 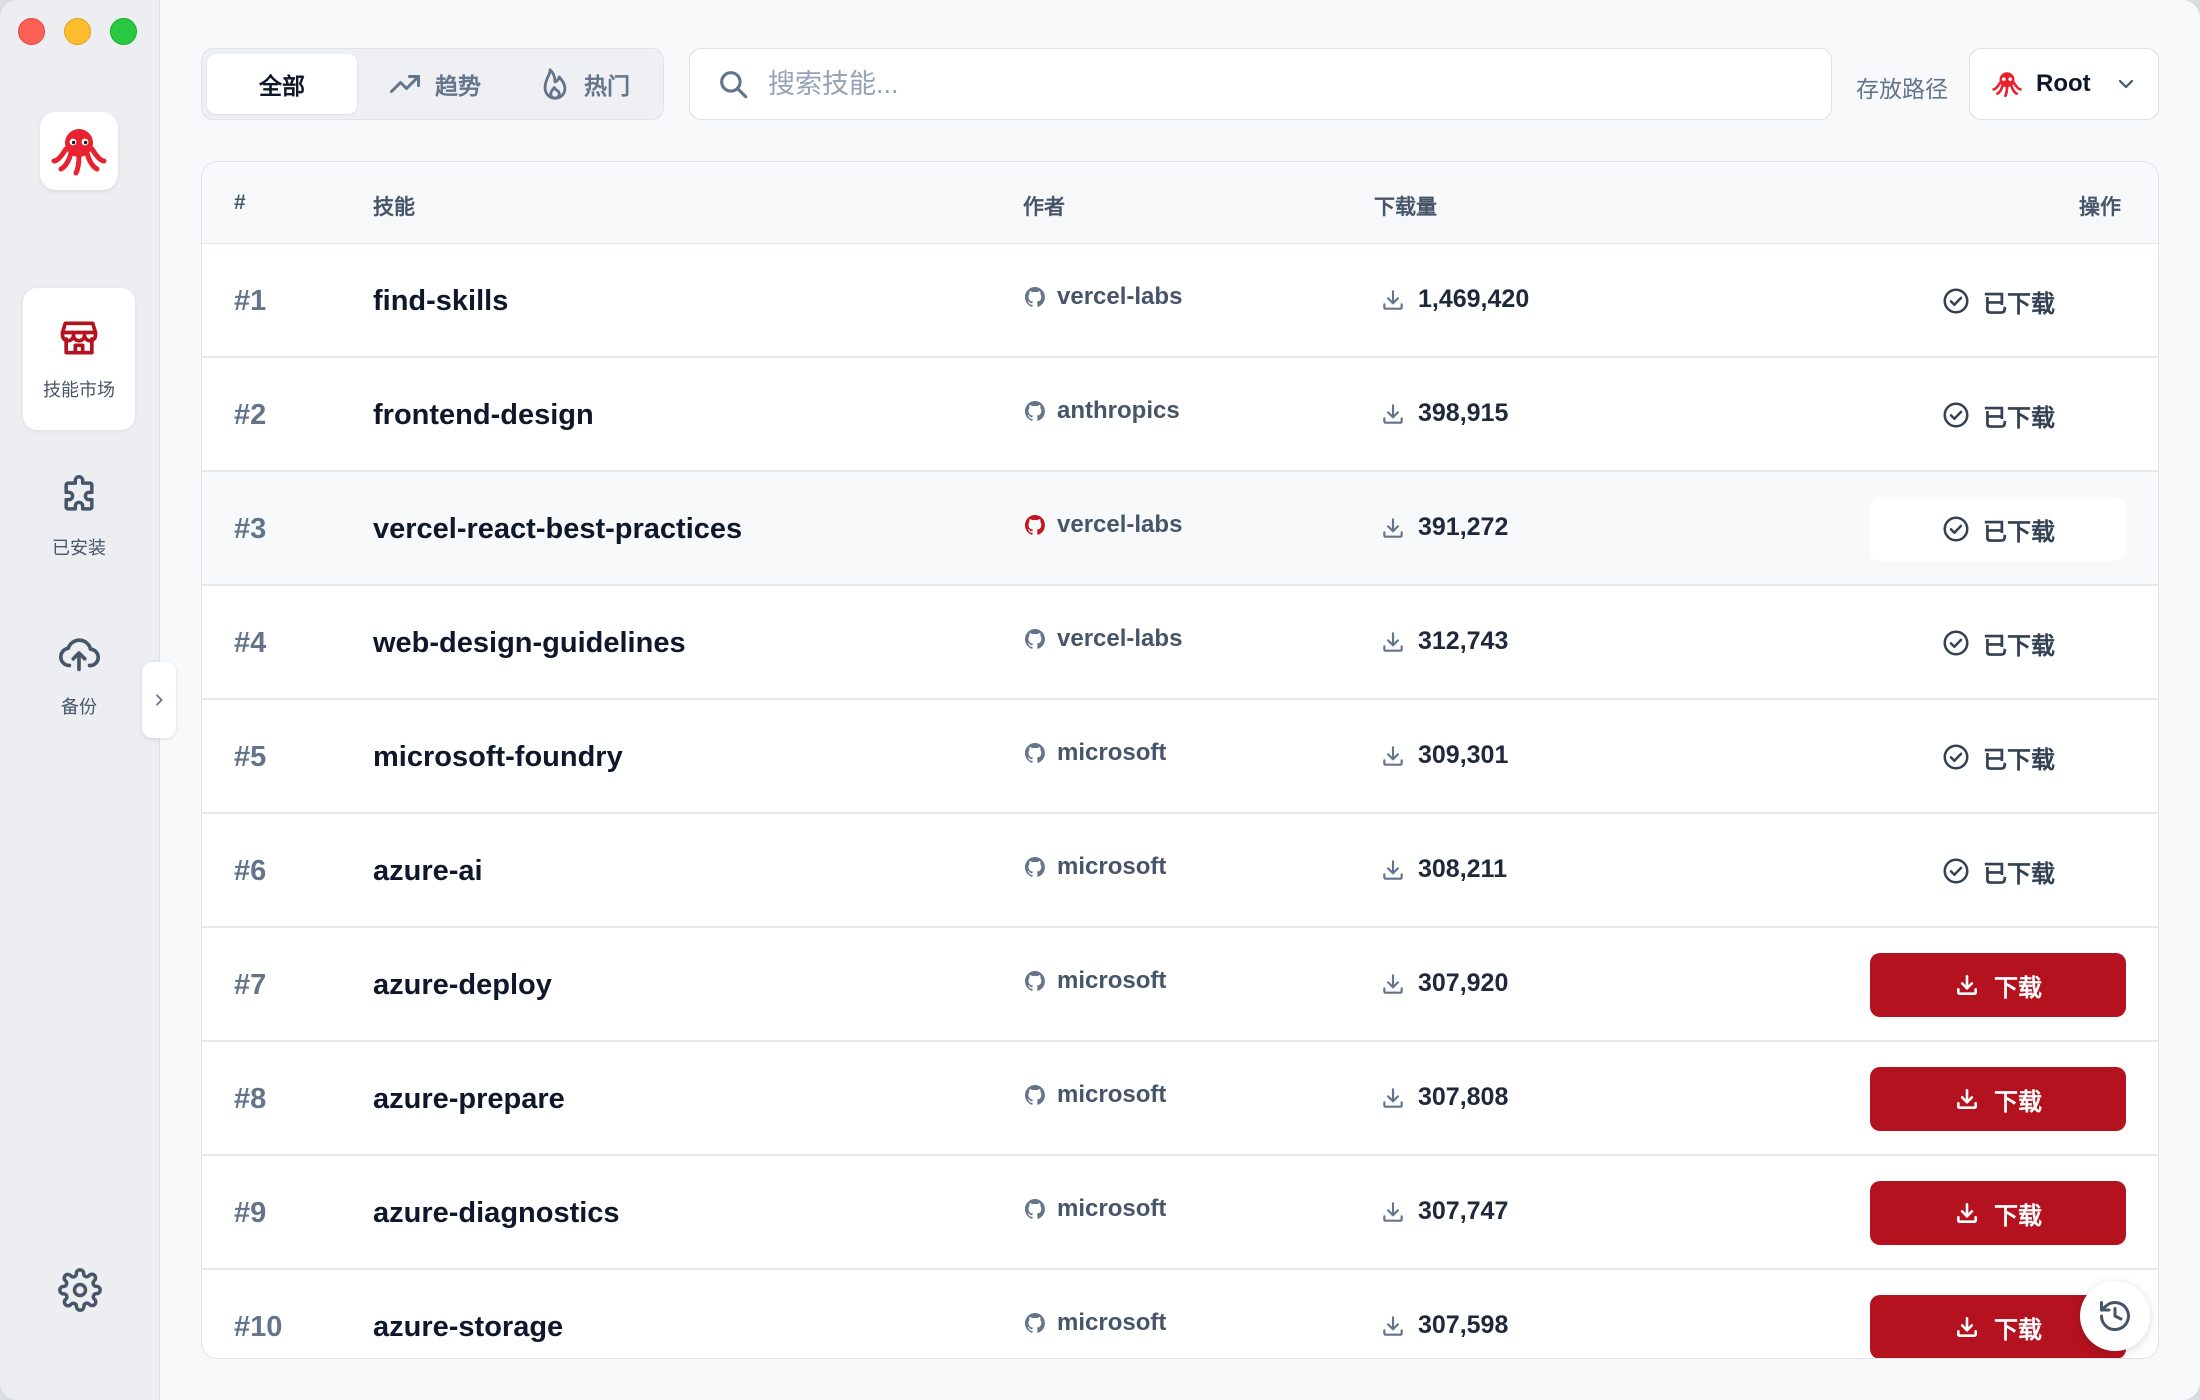 What do you see at coordinates (1180, 757) in the screenshot?
I see `table-row: #5 microsoft-foundry microsoft 309,301 已下载` at bounding box center [1180, 757].